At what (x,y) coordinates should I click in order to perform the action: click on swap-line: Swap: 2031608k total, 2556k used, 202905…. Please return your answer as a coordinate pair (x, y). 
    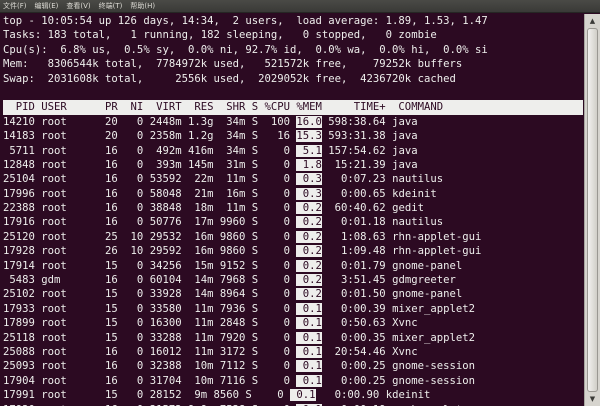
    Looking at the image, I should click on (229, 78).